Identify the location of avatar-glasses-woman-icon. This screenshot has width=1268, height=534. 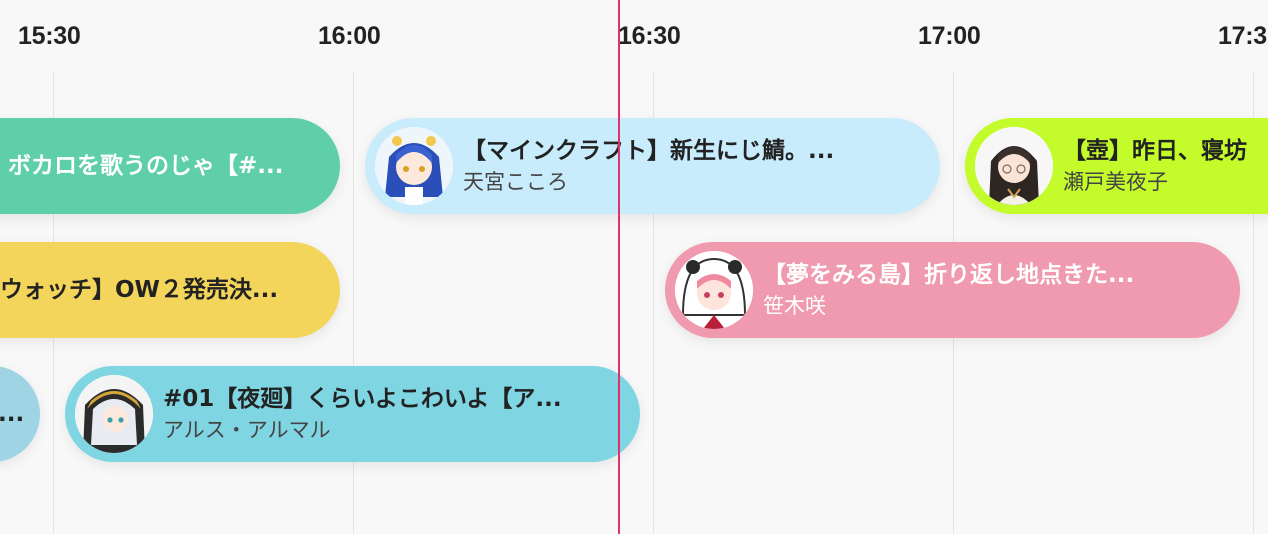
(1014, 166).